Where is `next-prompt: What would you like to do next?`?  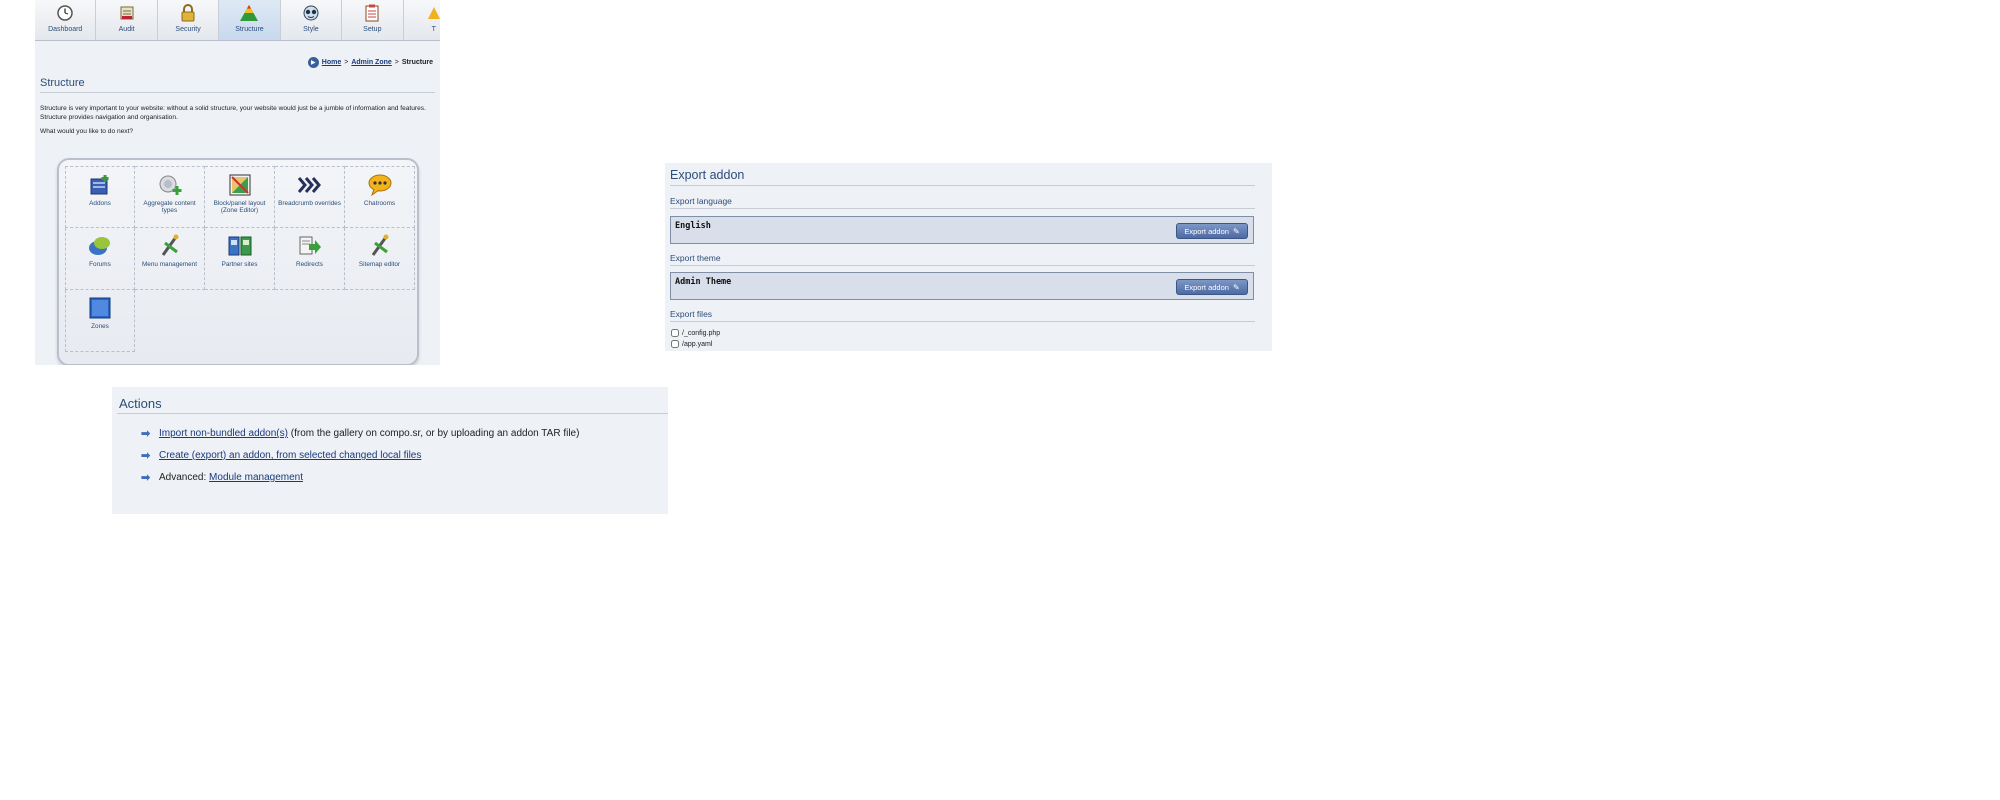
next-prompt: What would you like to do next? is located at coordinates (87, 131).